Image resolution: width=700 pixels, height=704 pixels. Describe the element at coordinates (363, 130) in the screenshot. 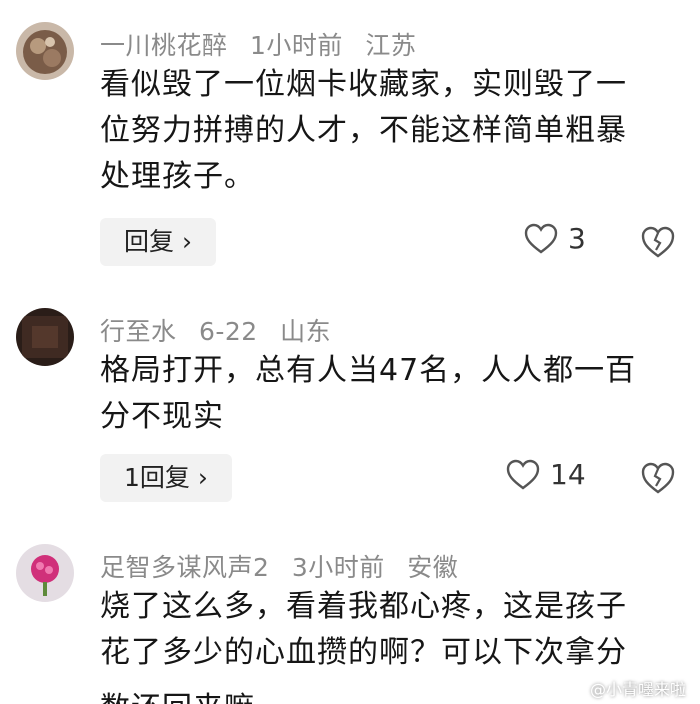

I see `comment-line: 位努力拼搏的人才，不能这样简单粗暴` at that location.